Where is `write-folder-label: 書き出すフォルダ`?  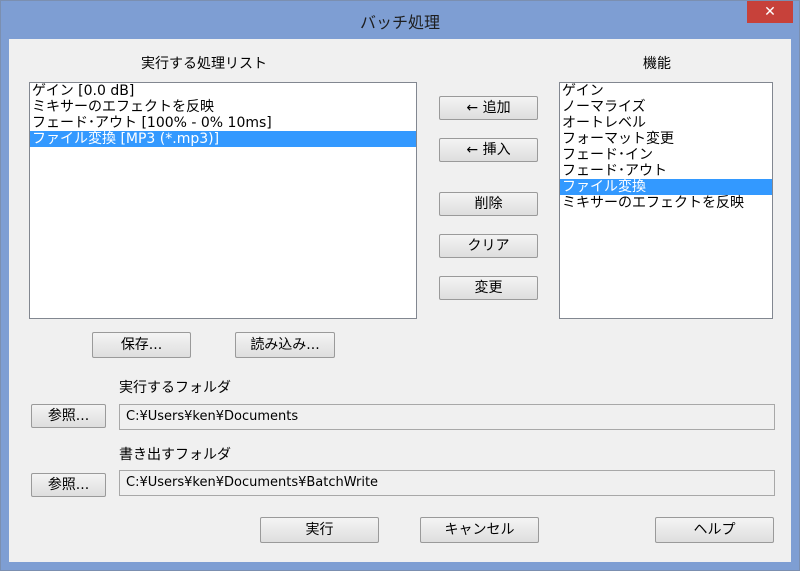 write-folder-label: 書き出すフォルダ is located at coordinates (175, 455).